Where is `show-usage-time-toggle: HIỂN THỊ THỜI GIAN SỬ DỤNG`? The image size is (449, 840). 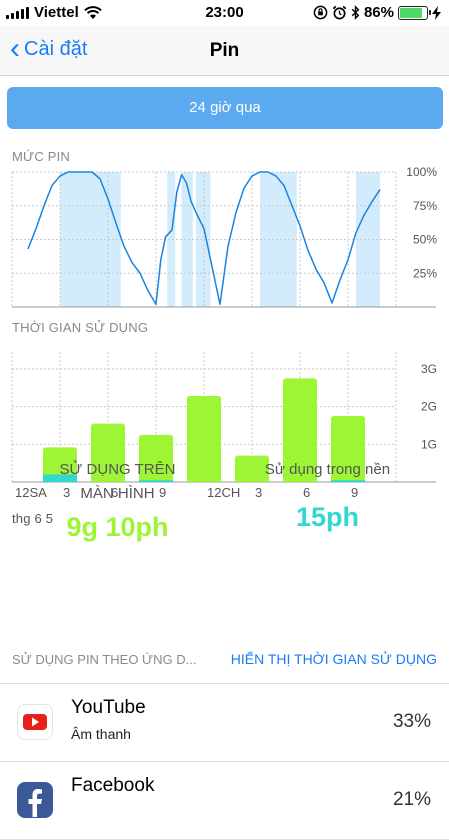
show-usage-time-toggle: HIỂN THỊ THỜI GIAN SỬ DỤNG is located at coordinates (334, 659).